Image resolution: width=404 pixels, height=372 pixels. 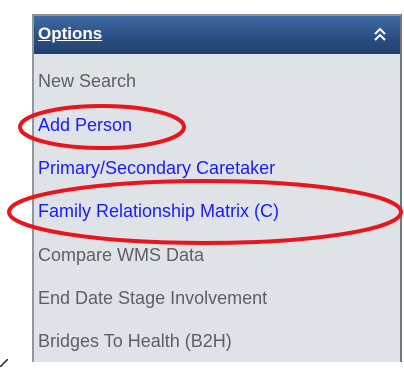 What do you see at coordinates (153, 298) in the screenshot?
I see `menu-item-end-date-stage-involvement: End Date Stage Involvement` at bounding box center [153, 298].